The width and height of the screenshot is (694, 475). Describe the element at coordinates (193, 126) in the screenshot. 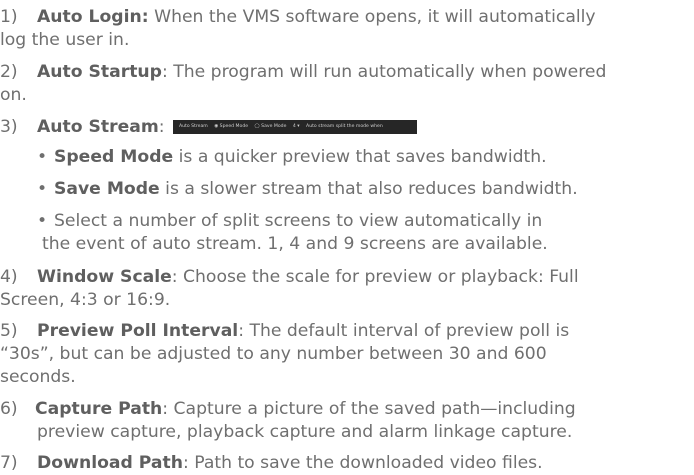

I see `stream-option-label: Auto Stream` at that location.